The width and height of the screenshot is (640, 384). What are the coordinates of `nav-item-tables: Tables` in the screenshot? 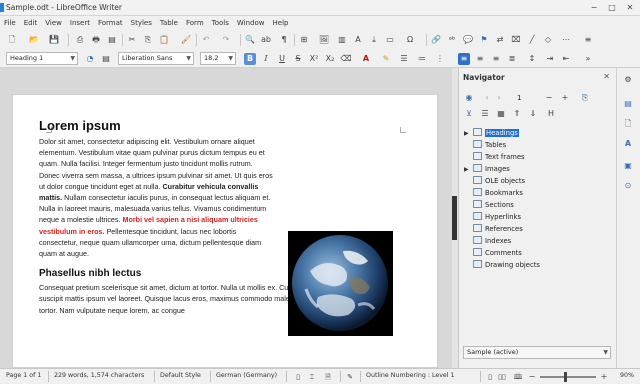 It's located at (489, 145).